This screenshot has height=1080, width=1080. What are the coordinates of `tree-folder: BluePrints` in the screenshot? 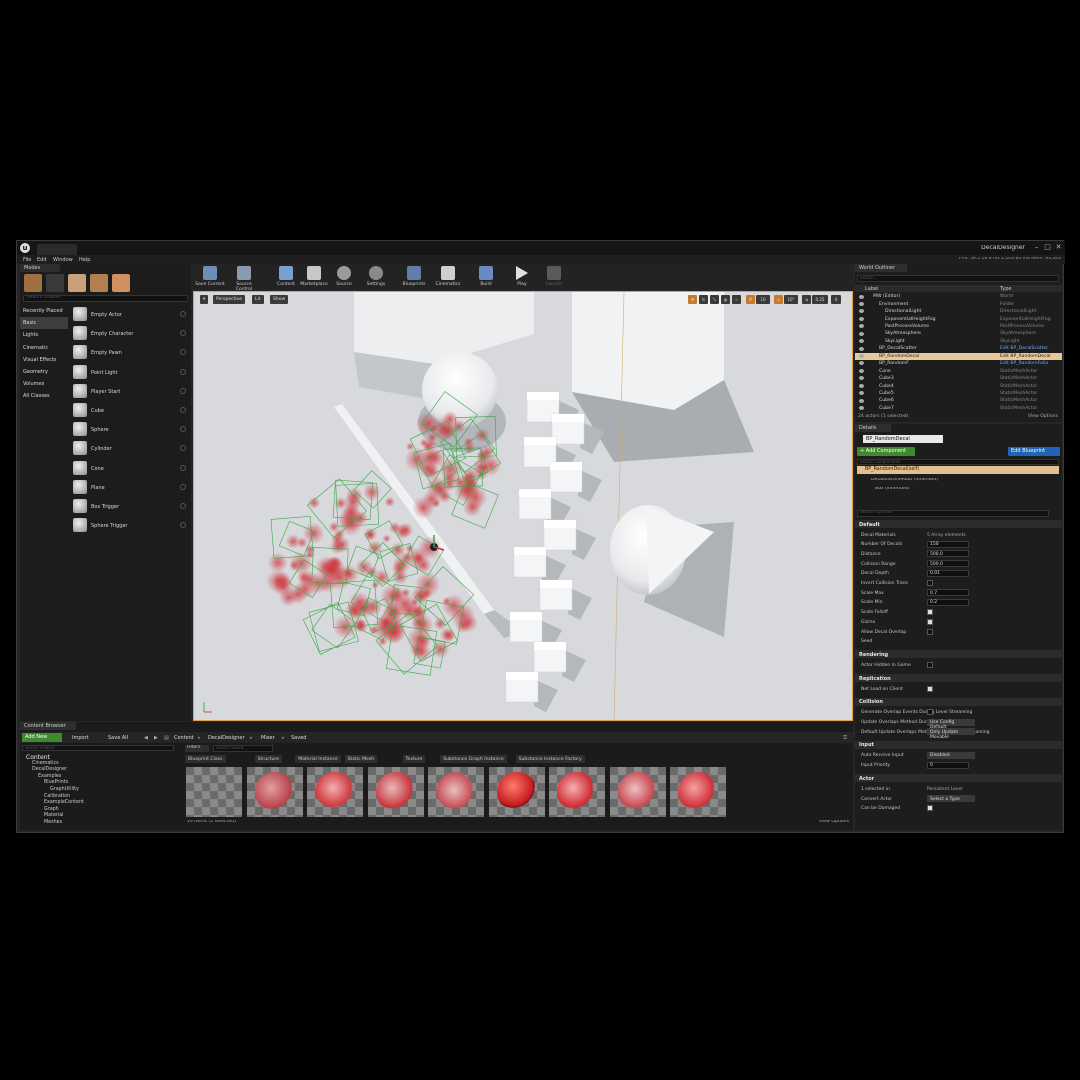 It's located at (56, 782).